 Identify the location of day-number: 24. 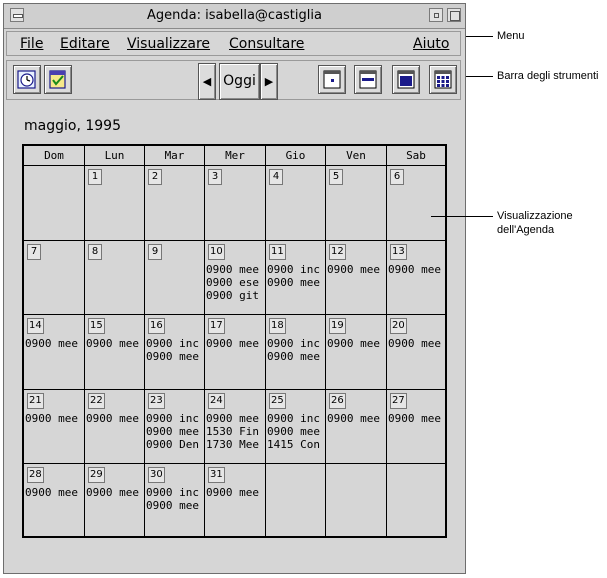
(216, 401).